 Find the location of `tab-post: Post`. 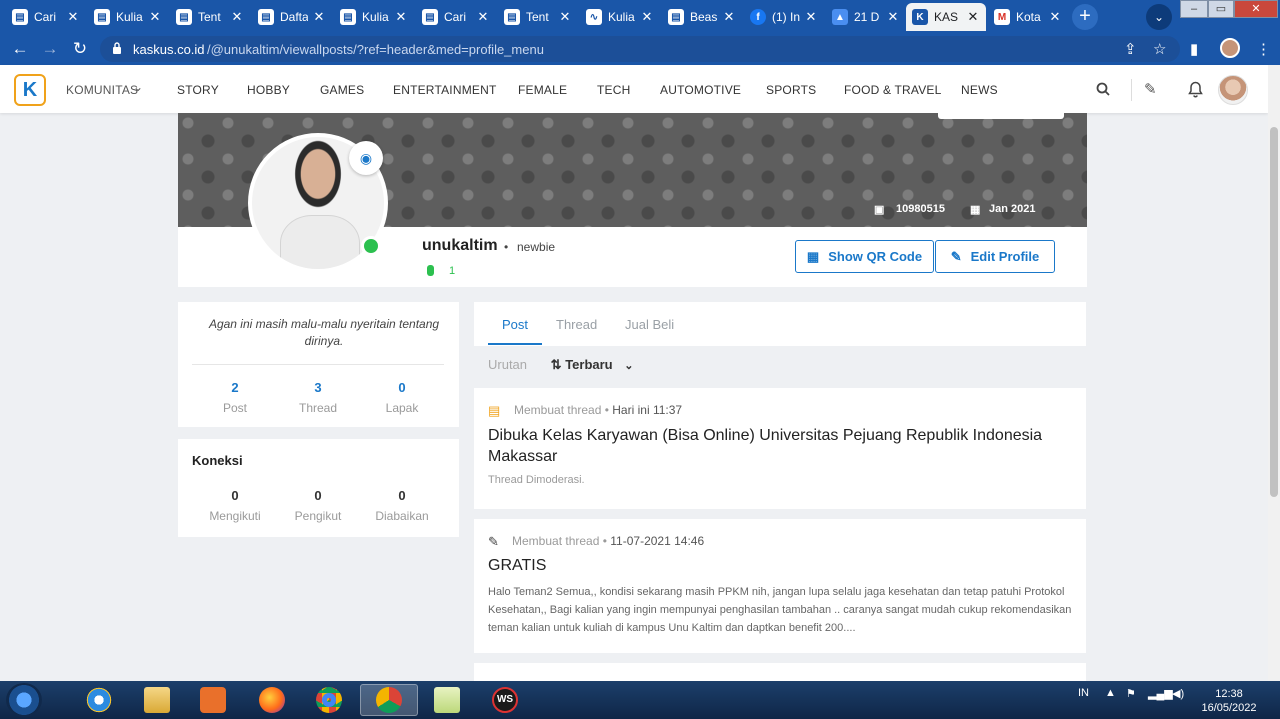

tab-post: Post is located at coordinates (515, 324).